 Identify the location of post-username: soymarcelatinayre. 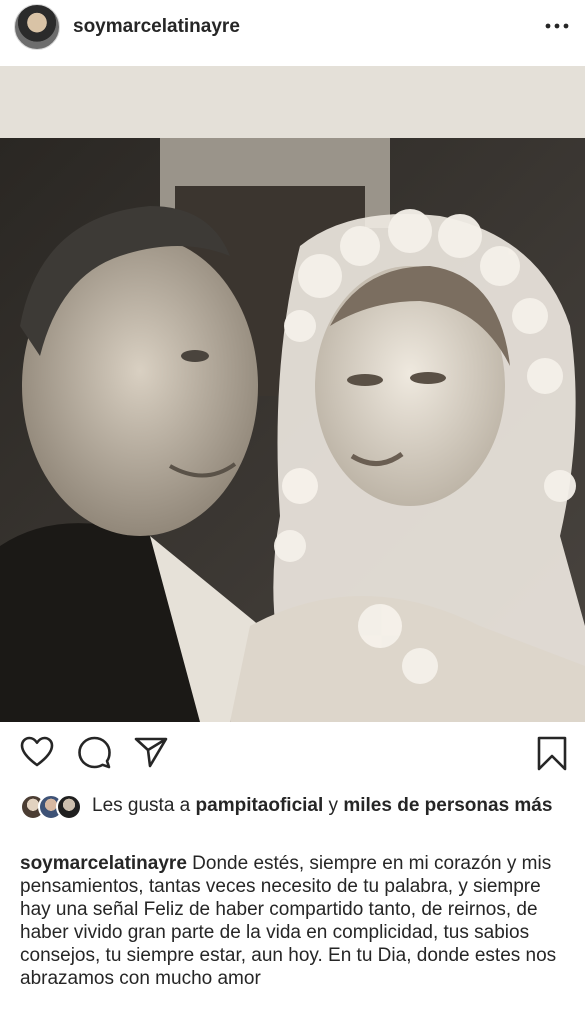
(156, 27).